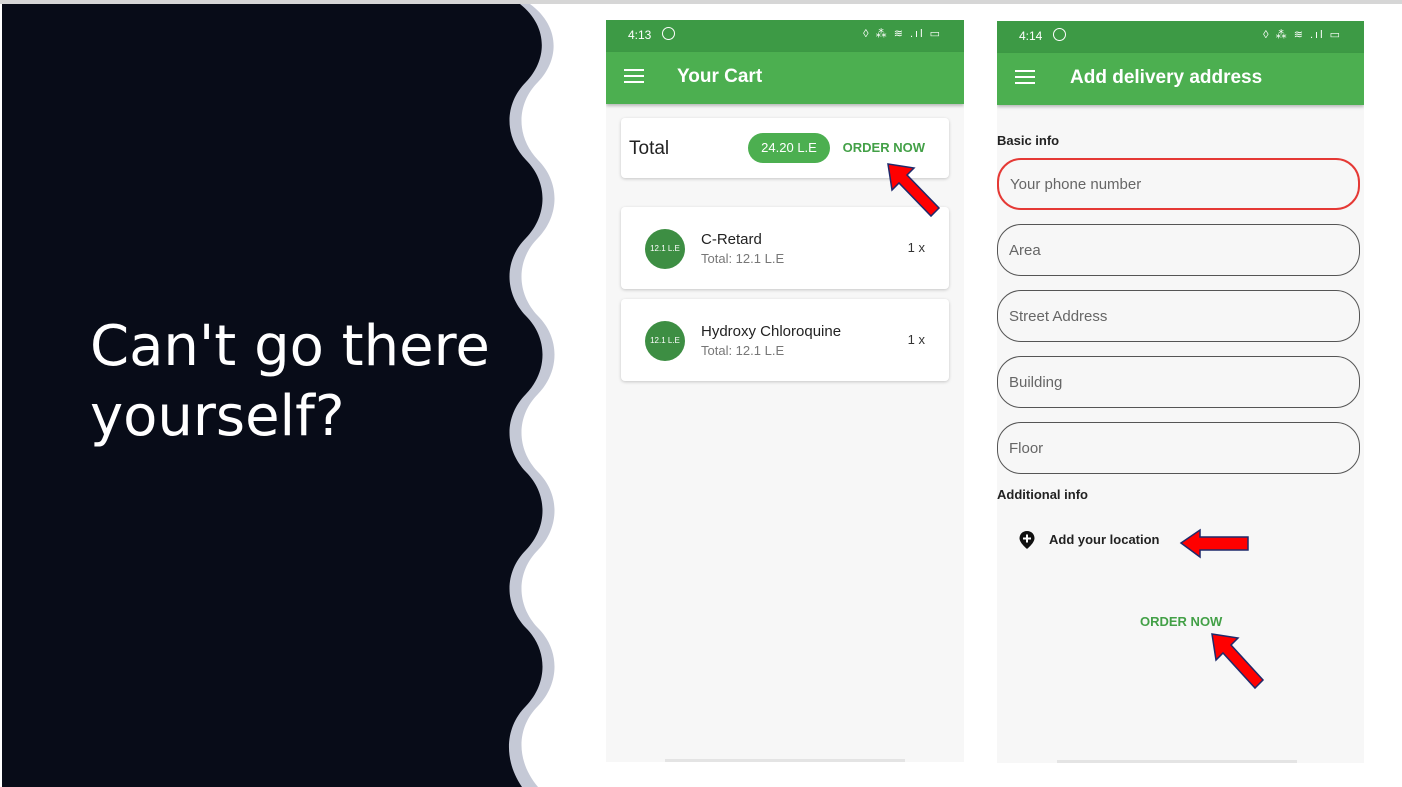 The height and width of the screenshot is (787, 1402). I want to click on phone-number-field, so click(1178, 184).